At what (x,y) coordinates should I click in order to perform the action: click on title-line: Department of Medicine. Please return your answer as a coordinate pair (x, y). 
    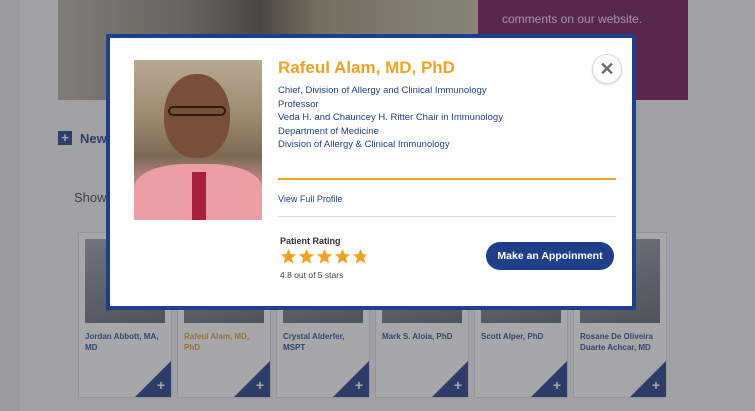
    Looking at the image, I should click on (390, 132).